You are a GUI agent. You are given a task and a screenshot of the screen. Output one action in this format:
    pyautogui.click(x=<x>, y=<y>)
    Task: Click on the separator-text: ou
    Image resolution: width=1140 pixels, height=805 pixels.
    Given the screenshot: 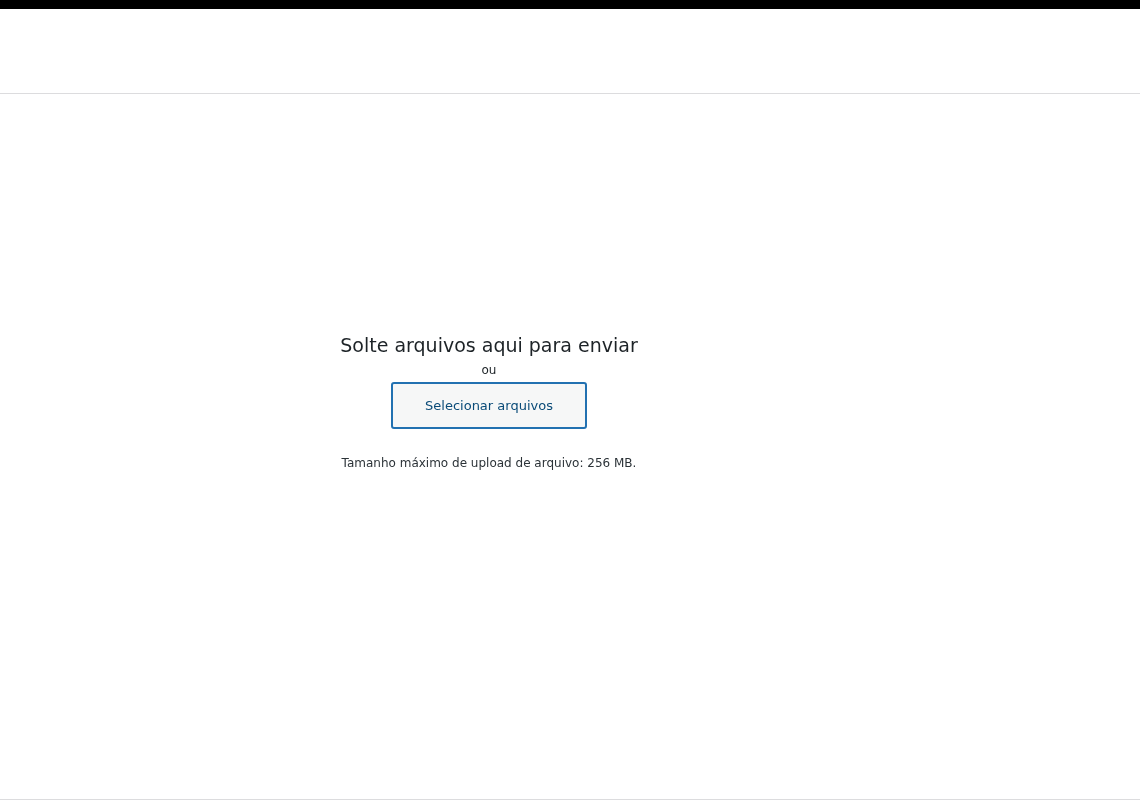 What is the action you would take?
    pyautogui.click(x=489, y=370)
    